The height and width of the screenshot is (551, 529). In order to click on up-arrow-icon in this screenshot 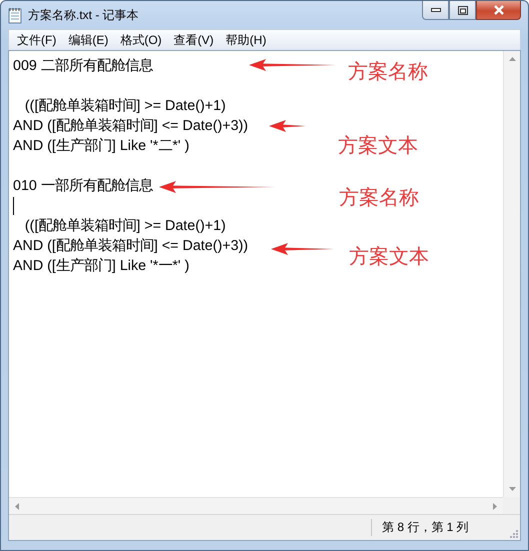, I will do `click(512, 59)`.